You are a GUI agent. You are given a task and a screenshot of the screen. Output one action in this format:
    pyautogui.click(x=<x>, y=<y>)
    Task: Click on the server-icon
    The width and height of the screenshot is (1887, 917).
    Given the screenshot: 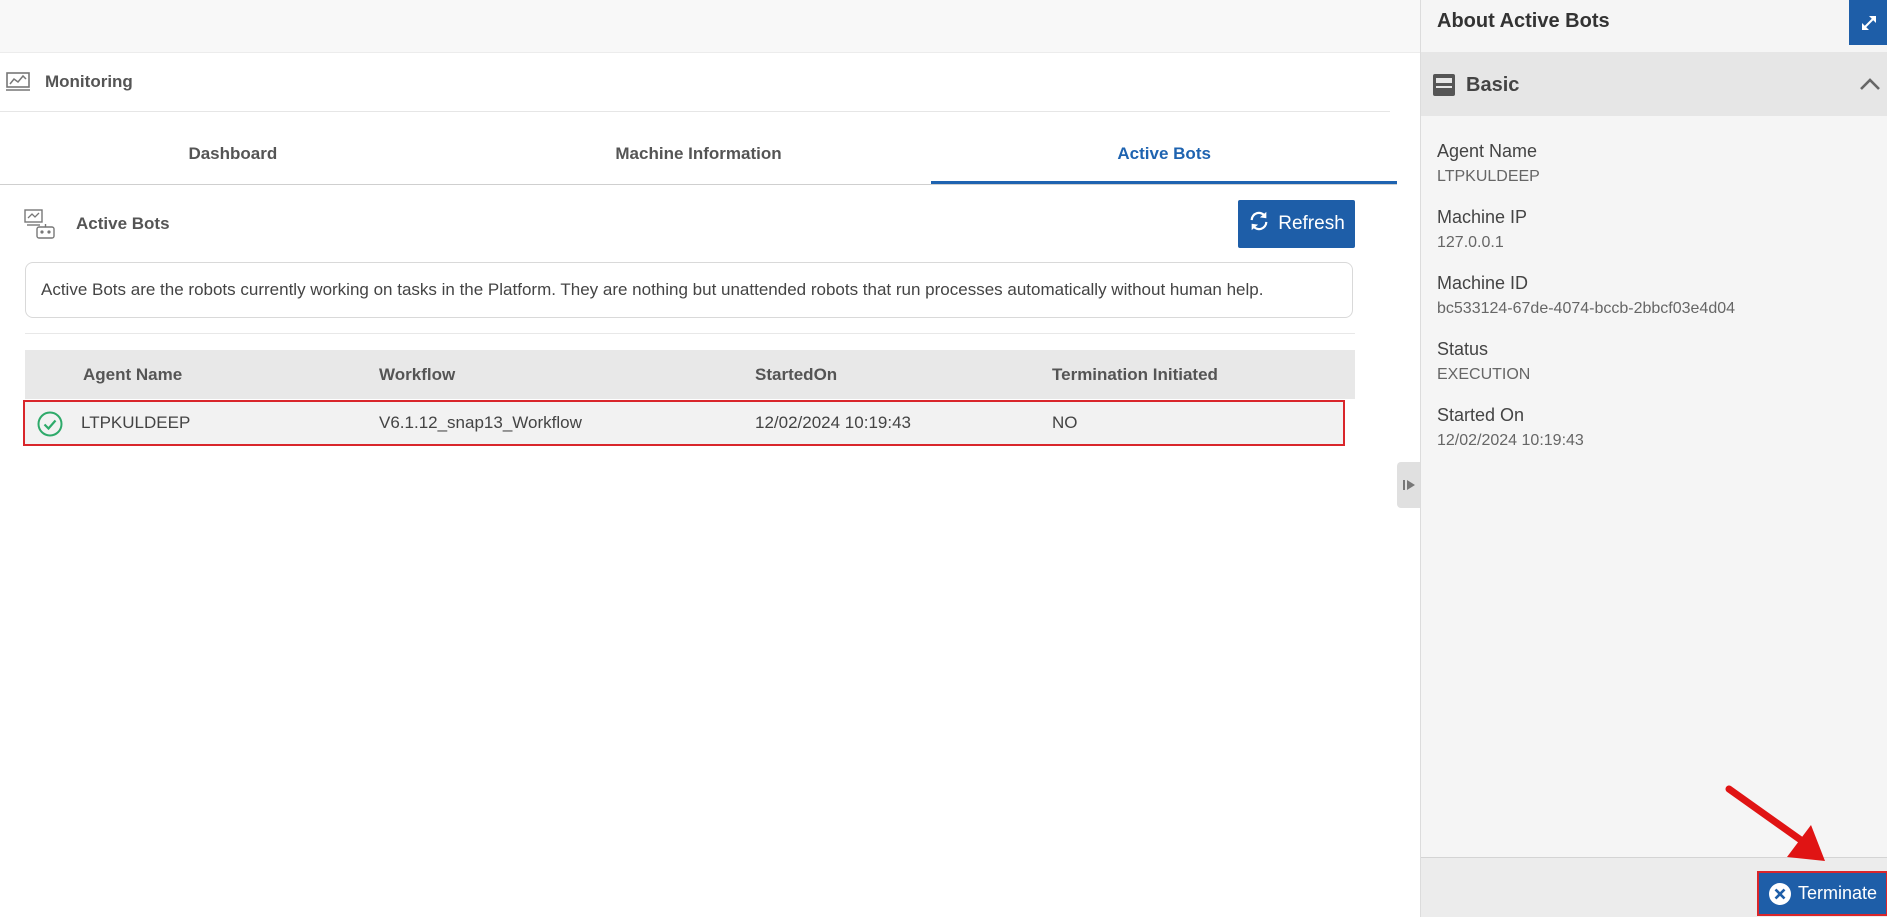 What is the action you would take?
    pyautogui.click(x=1444, y=85)
    